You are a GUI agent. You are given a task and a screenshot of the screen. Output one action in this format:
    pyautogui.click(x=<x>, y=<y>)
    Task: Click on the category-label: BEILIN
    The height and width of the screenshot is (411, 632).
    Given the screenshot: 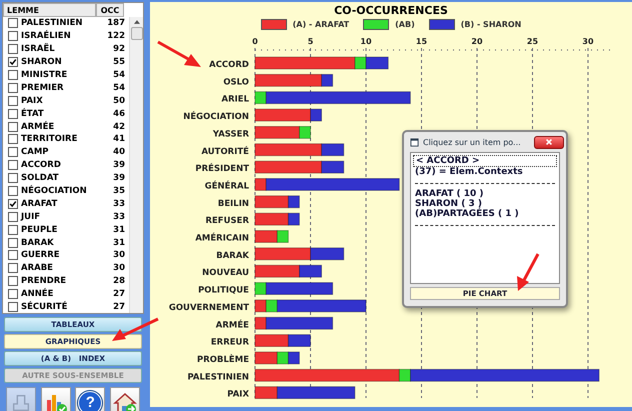 What is the action you would take?
    pyautogui.click(x=233, y=203)
    